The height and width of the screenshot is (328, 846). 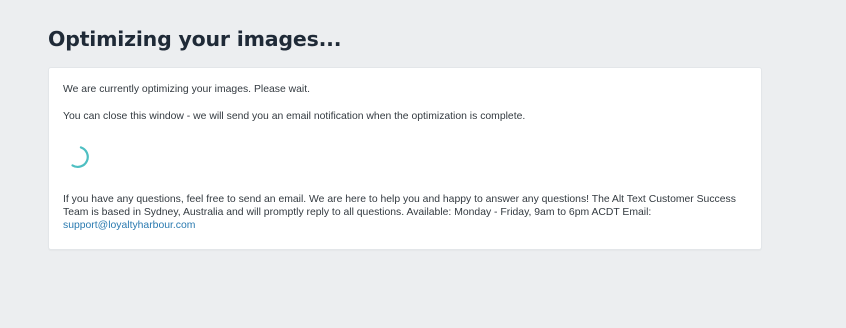 I want to click on loading-spinner-icon, so click(x=78, y=157).